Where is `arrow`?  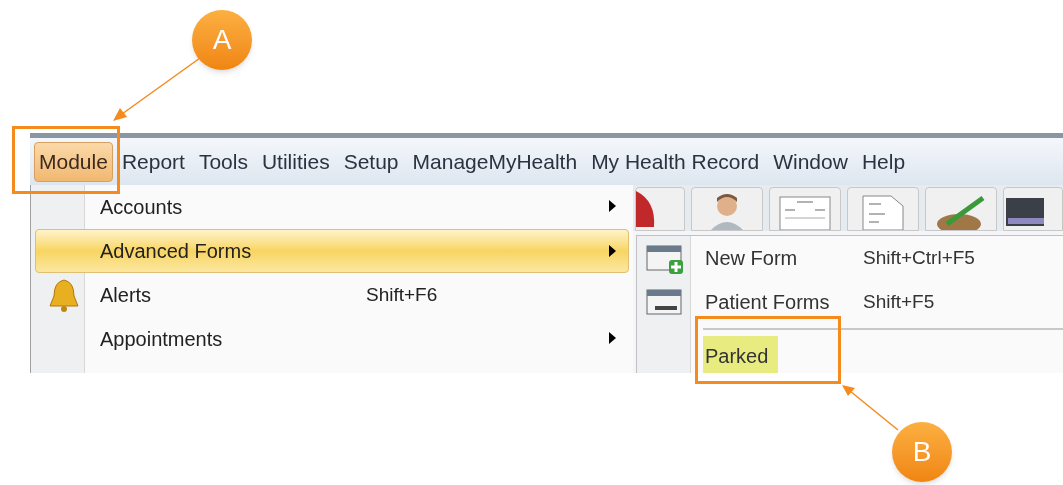 arrow is located at coordinates (870, 408).